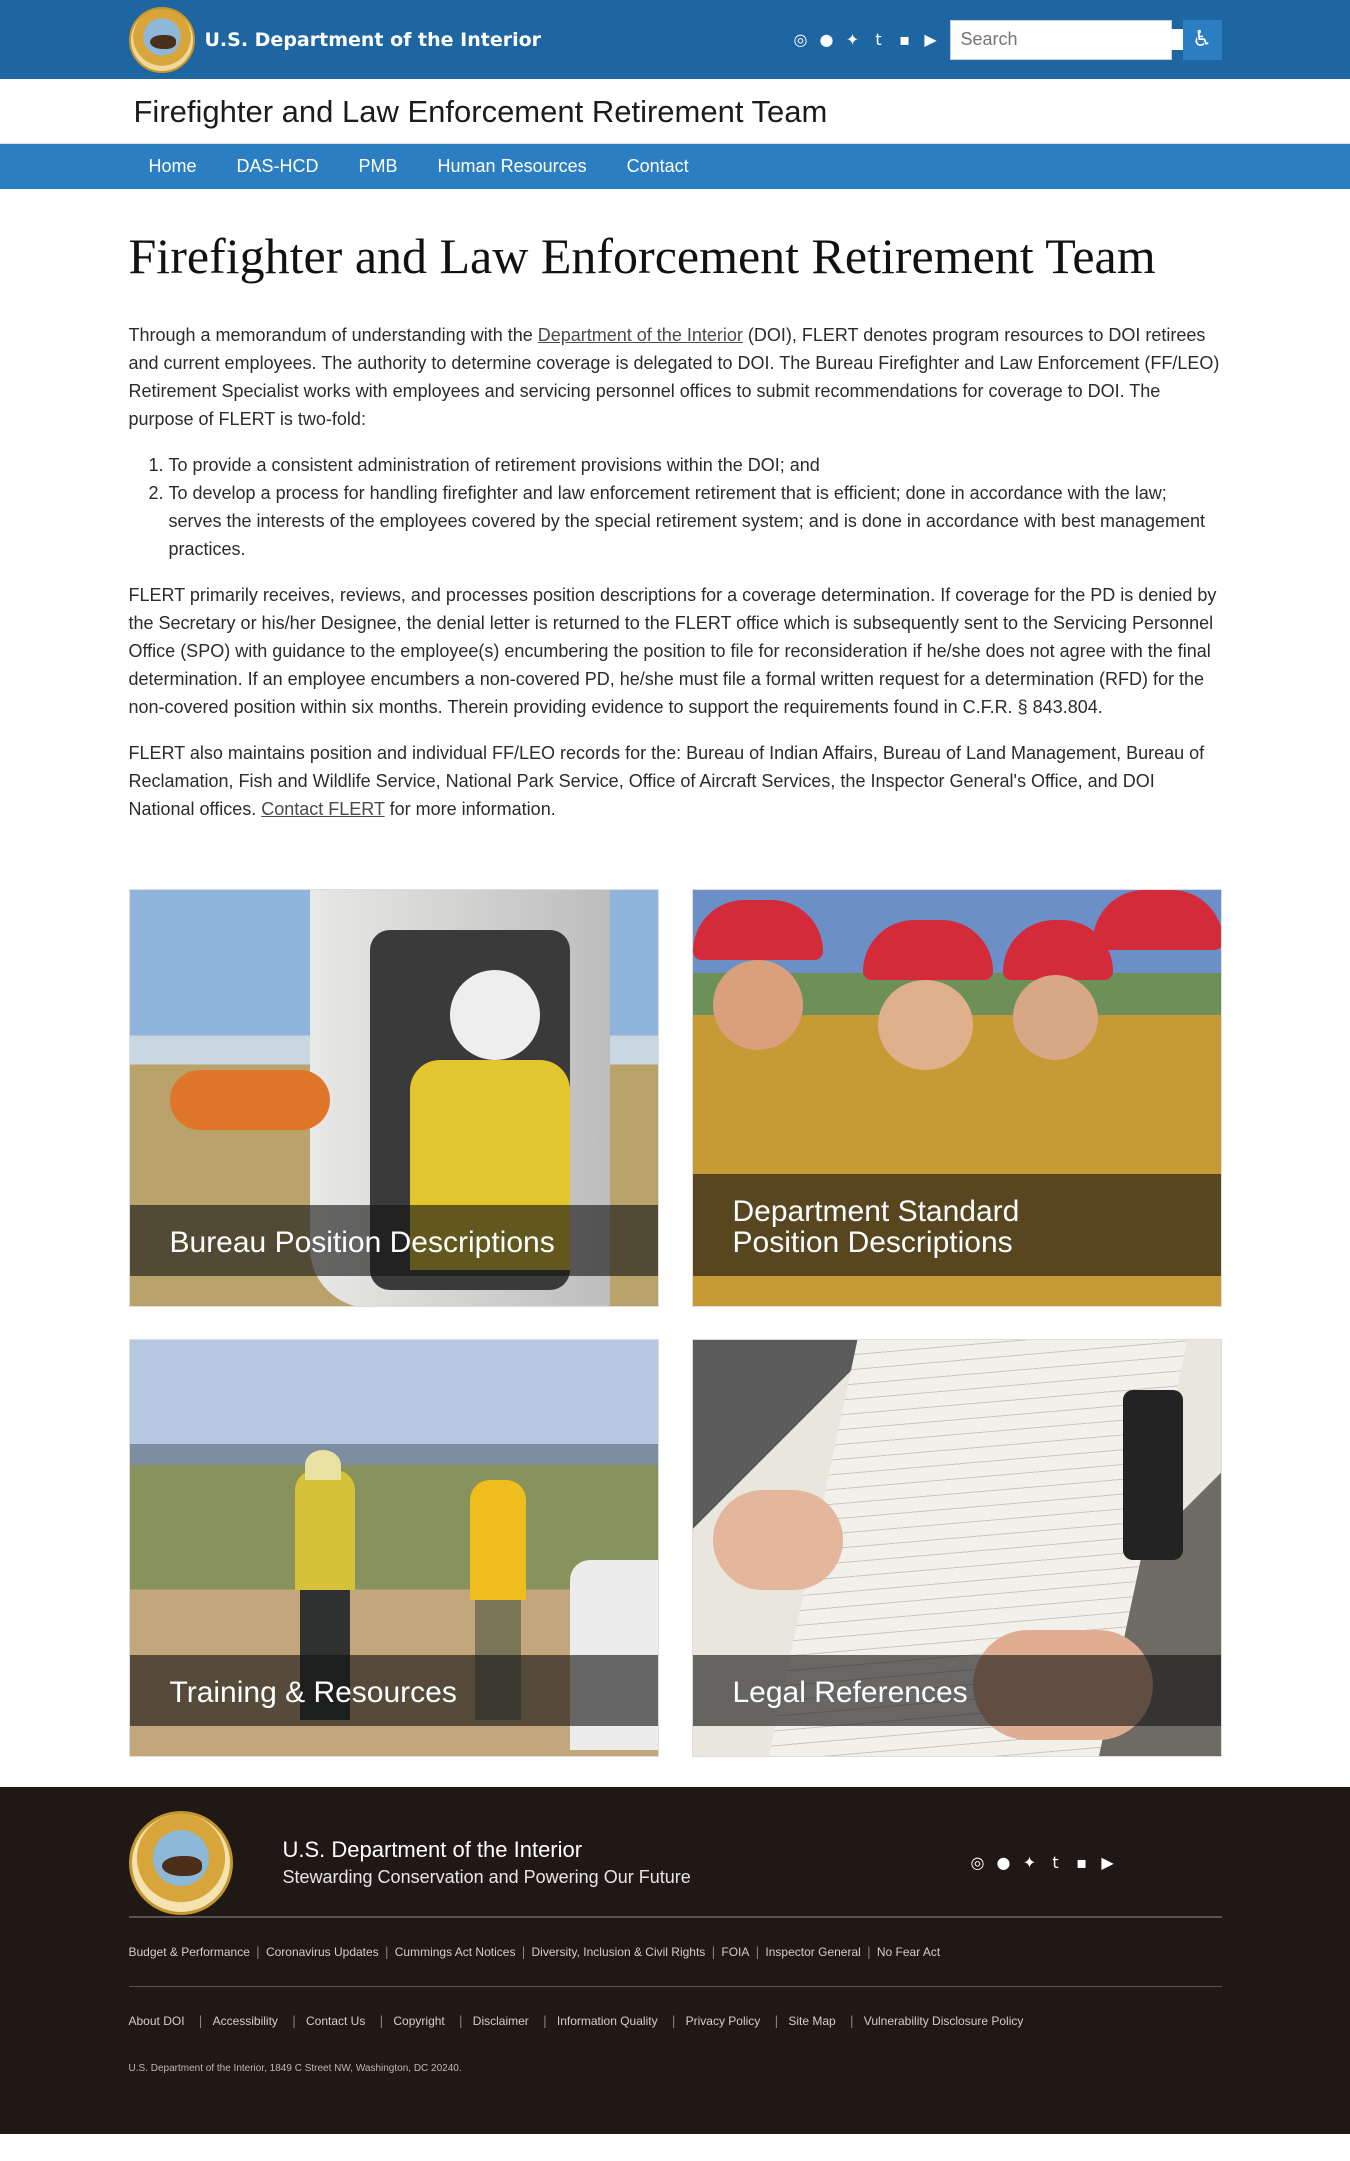 The image size is (1350, 2161). I want to click on social-links: ◎ ● ✦ t ▪ ▶, so click(866, 39).